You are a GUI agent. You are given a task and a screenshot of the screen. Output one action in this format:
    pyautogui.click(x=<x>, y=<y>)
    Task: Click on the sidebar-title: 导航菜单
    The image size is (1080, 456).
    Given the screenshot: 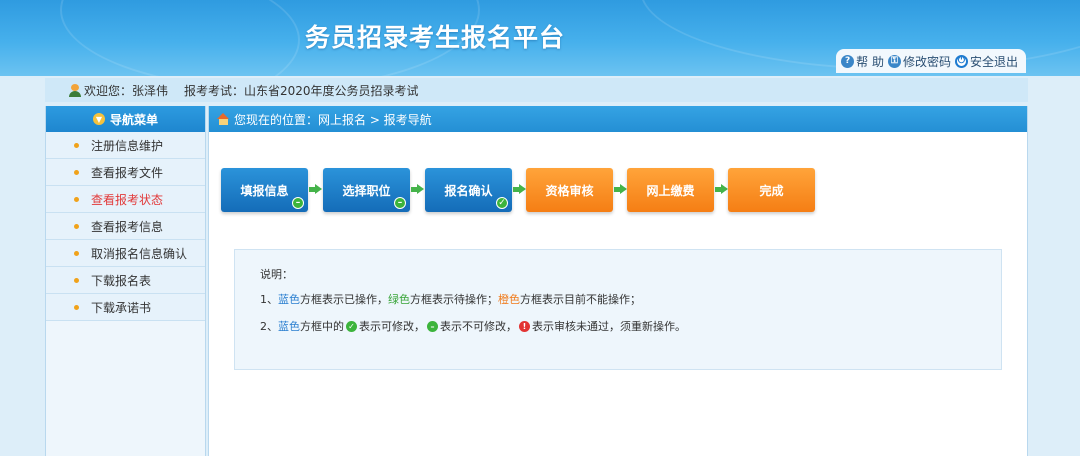 What is the action you would take?
    pyautogui.click(x=133, y=119)
    